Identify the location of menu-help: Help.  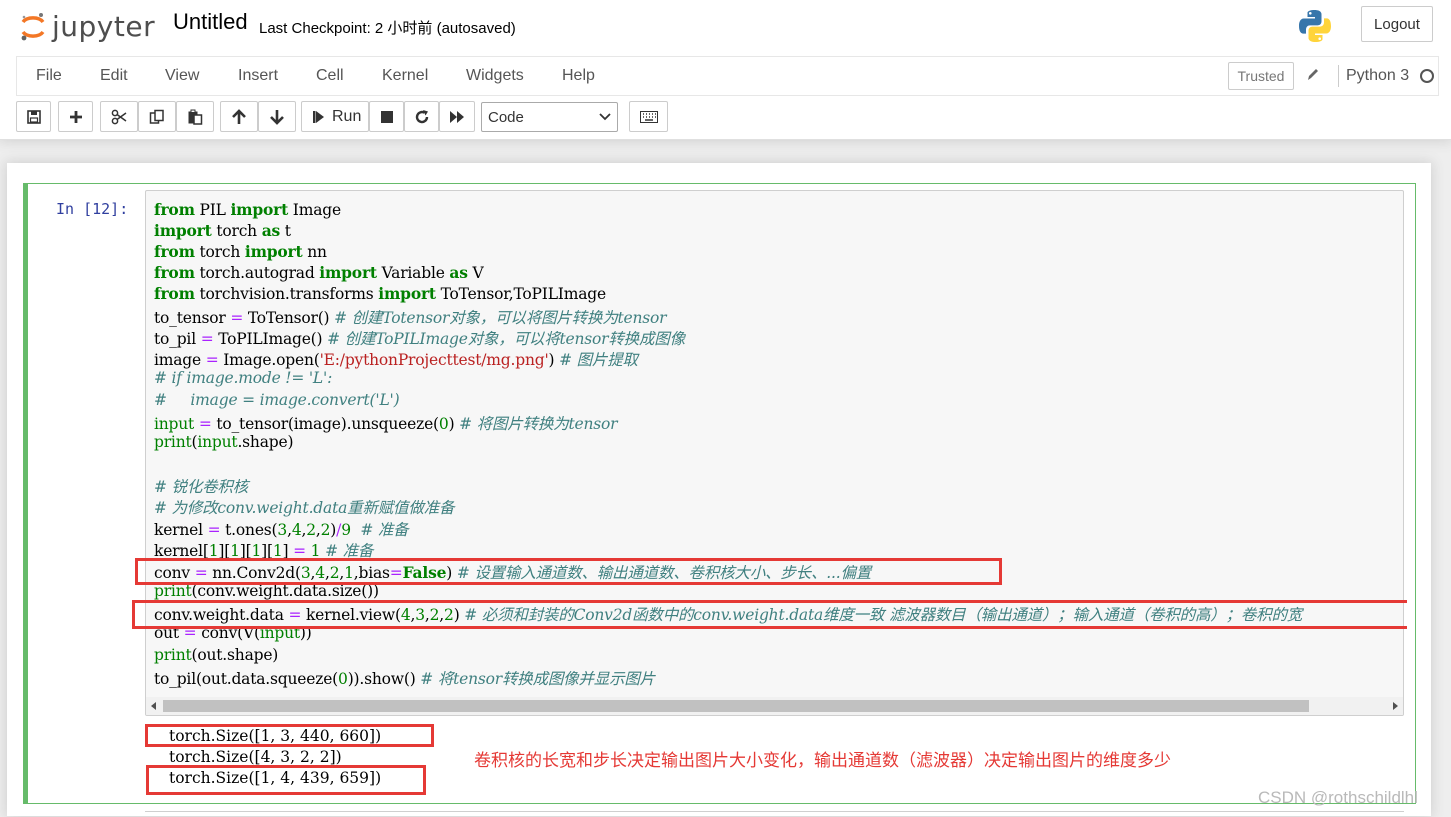
(578, 76).